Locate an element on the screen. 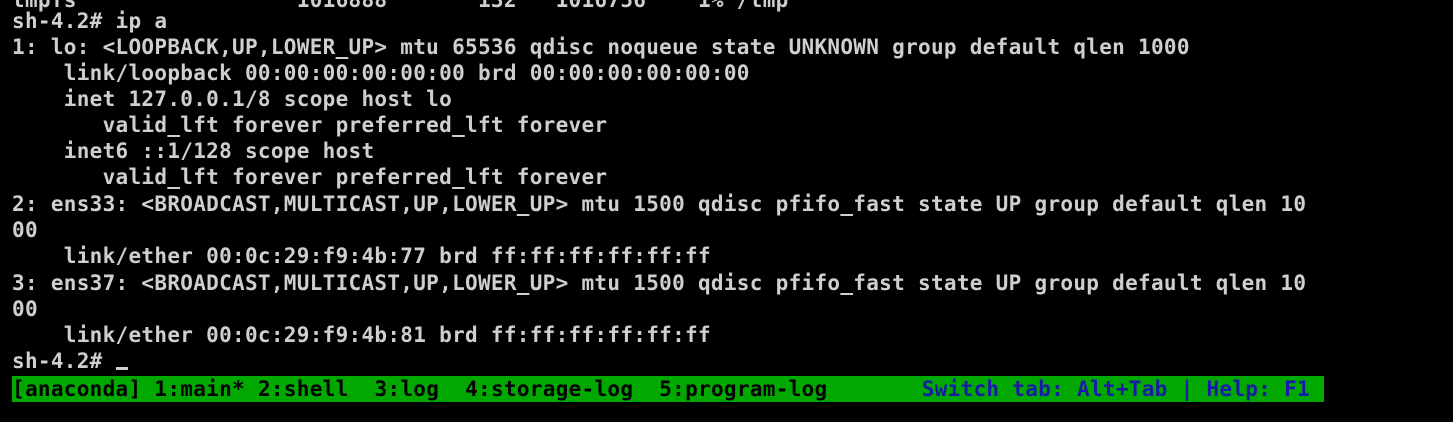 This screenshot has height=422, width=1453. session-name: [anaconda] is located at coordinates (77, 389).